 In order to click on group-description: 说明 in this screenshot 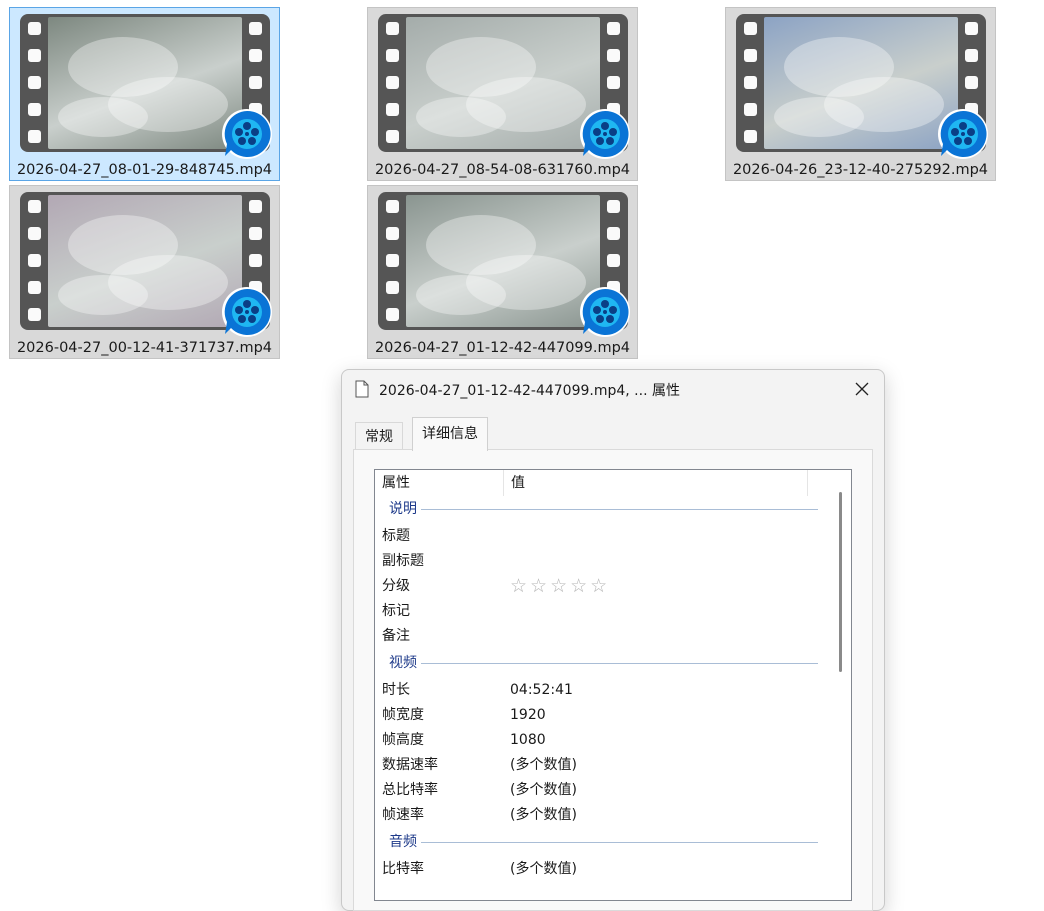, I will do `click(597, 509)`.